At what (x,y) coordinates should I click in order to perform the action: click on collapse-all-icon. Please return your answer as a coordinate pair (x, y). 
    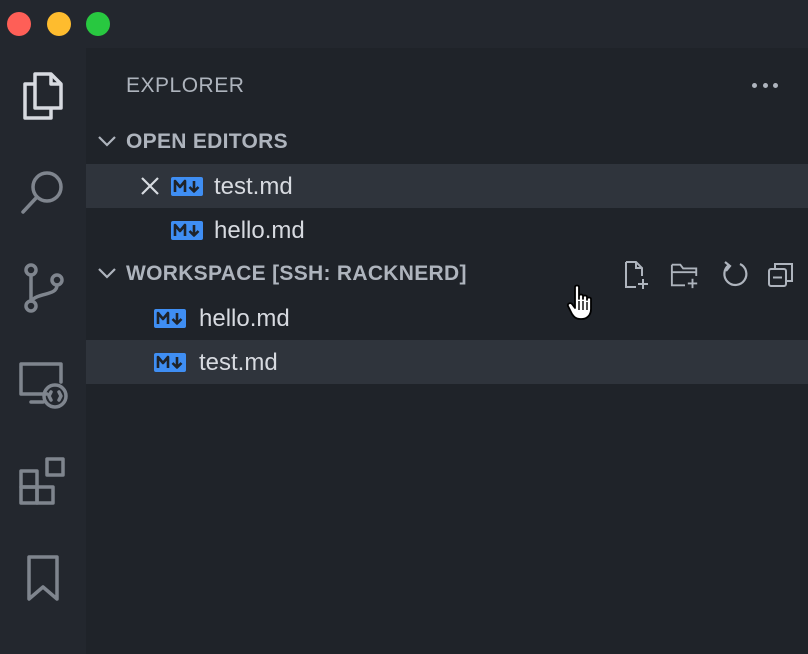
    Looking at the image, I should click on (781, 275).